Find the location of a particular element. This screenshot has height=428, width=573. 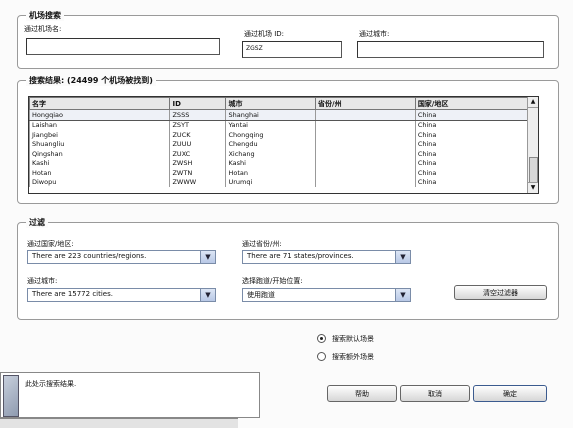

addon-scenery-label: 搜索额外场景 is located at coordinates (353, 357).